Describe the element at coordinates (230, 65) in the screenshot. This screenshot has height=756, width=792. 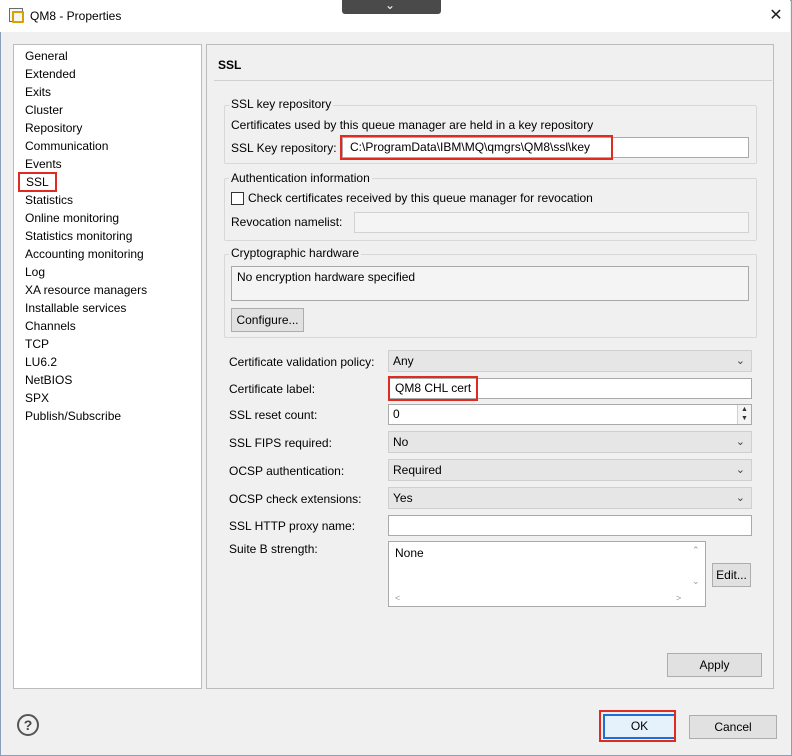
I see `page-title: SSL` at that location.